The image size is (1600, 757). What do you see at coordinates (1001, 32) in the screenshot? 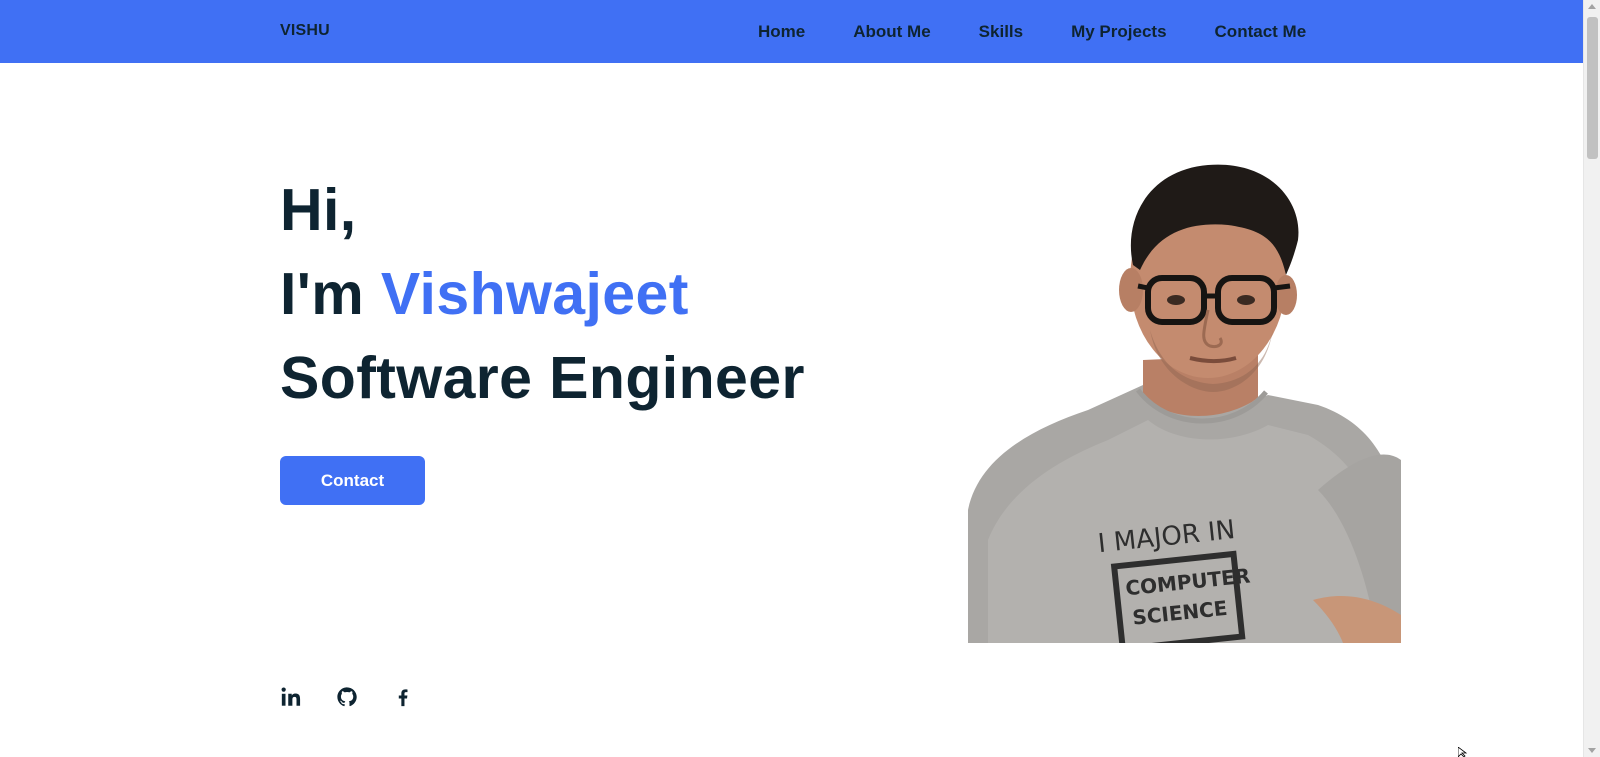
I see `nav-skills: Skills` at bounding box center [1001, 32].